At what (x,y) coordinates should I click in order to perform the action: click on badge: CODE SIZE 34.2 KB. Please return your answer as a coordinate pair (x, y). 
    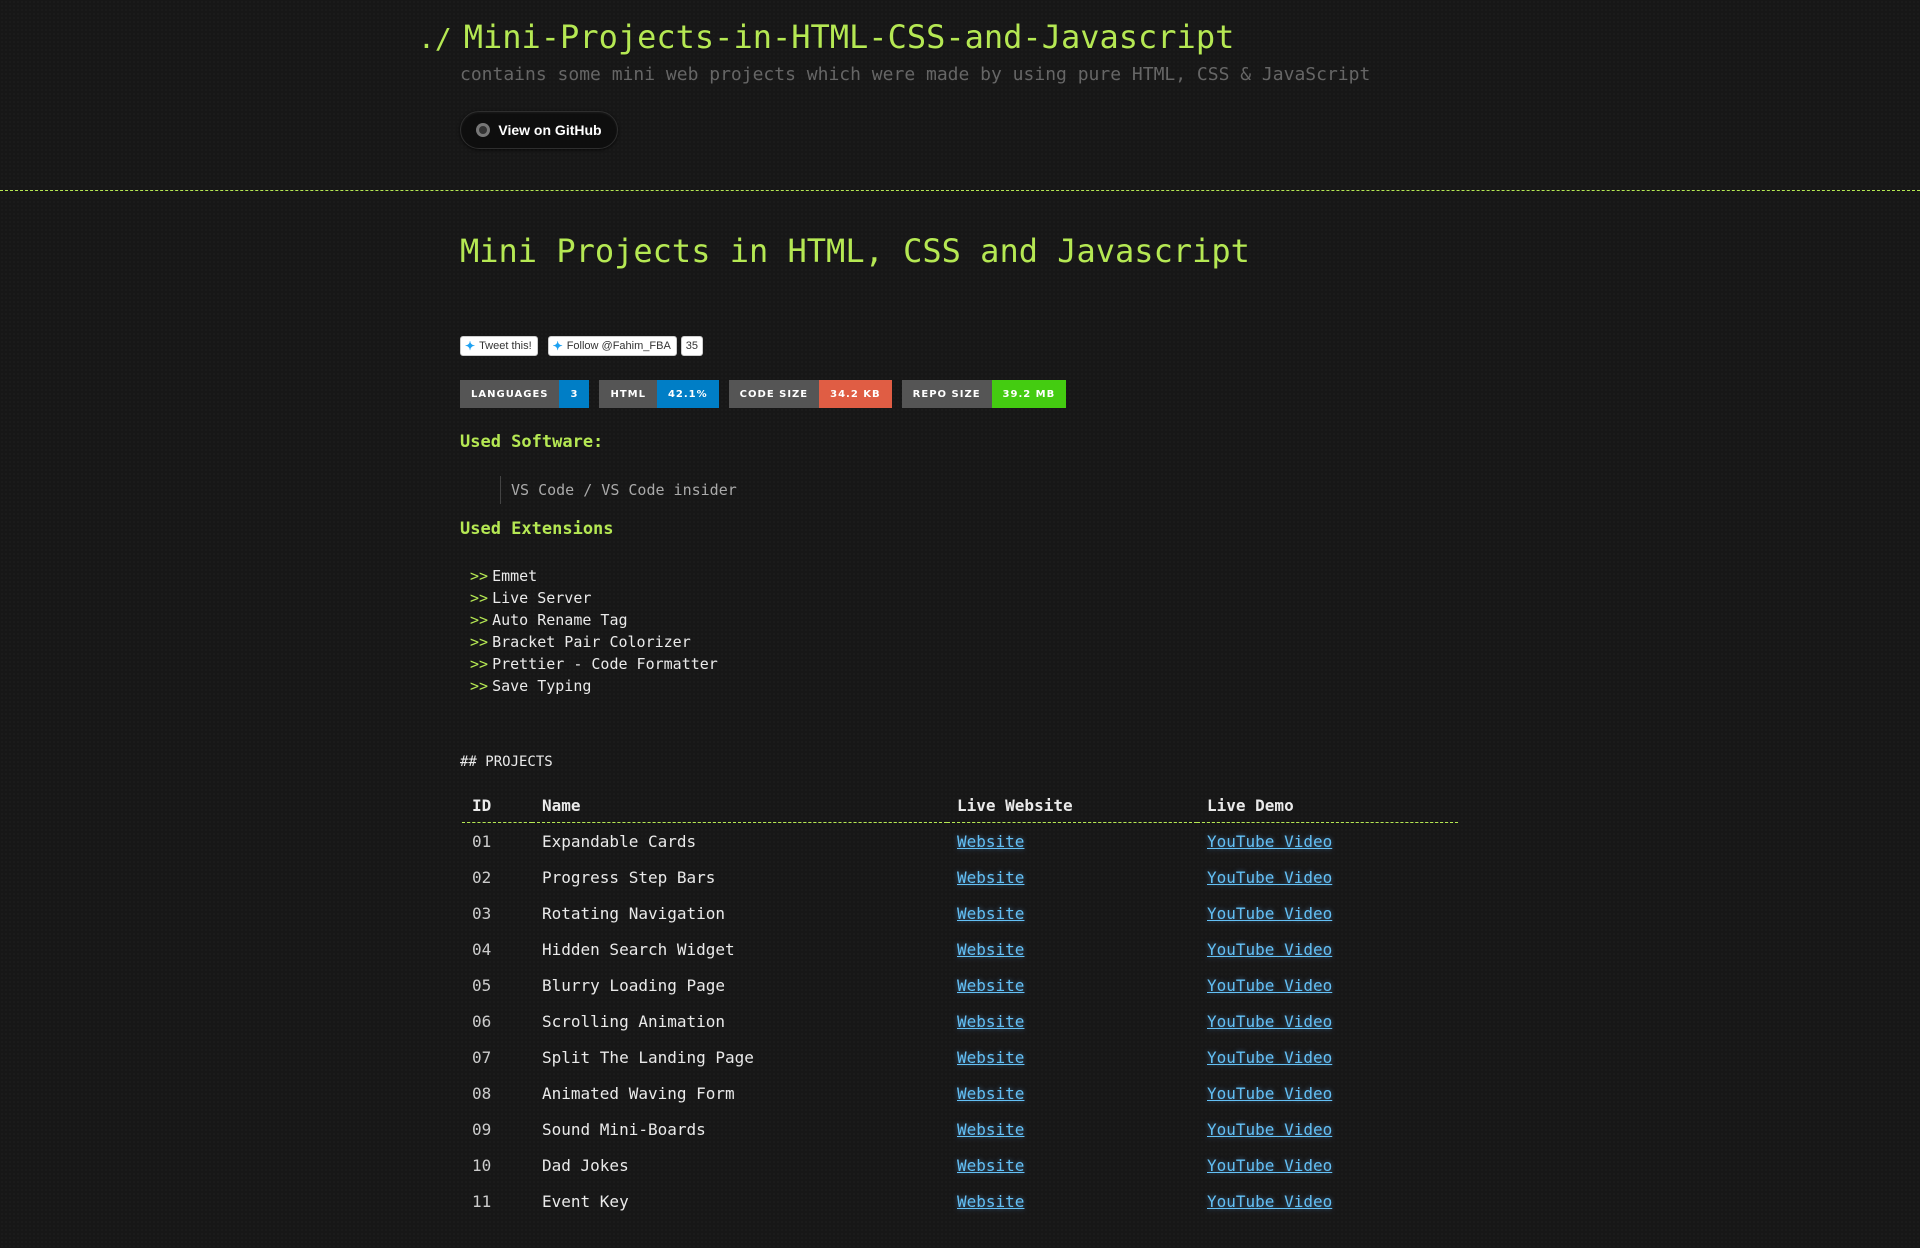
    Looking at the image, I should click on (810, 394).